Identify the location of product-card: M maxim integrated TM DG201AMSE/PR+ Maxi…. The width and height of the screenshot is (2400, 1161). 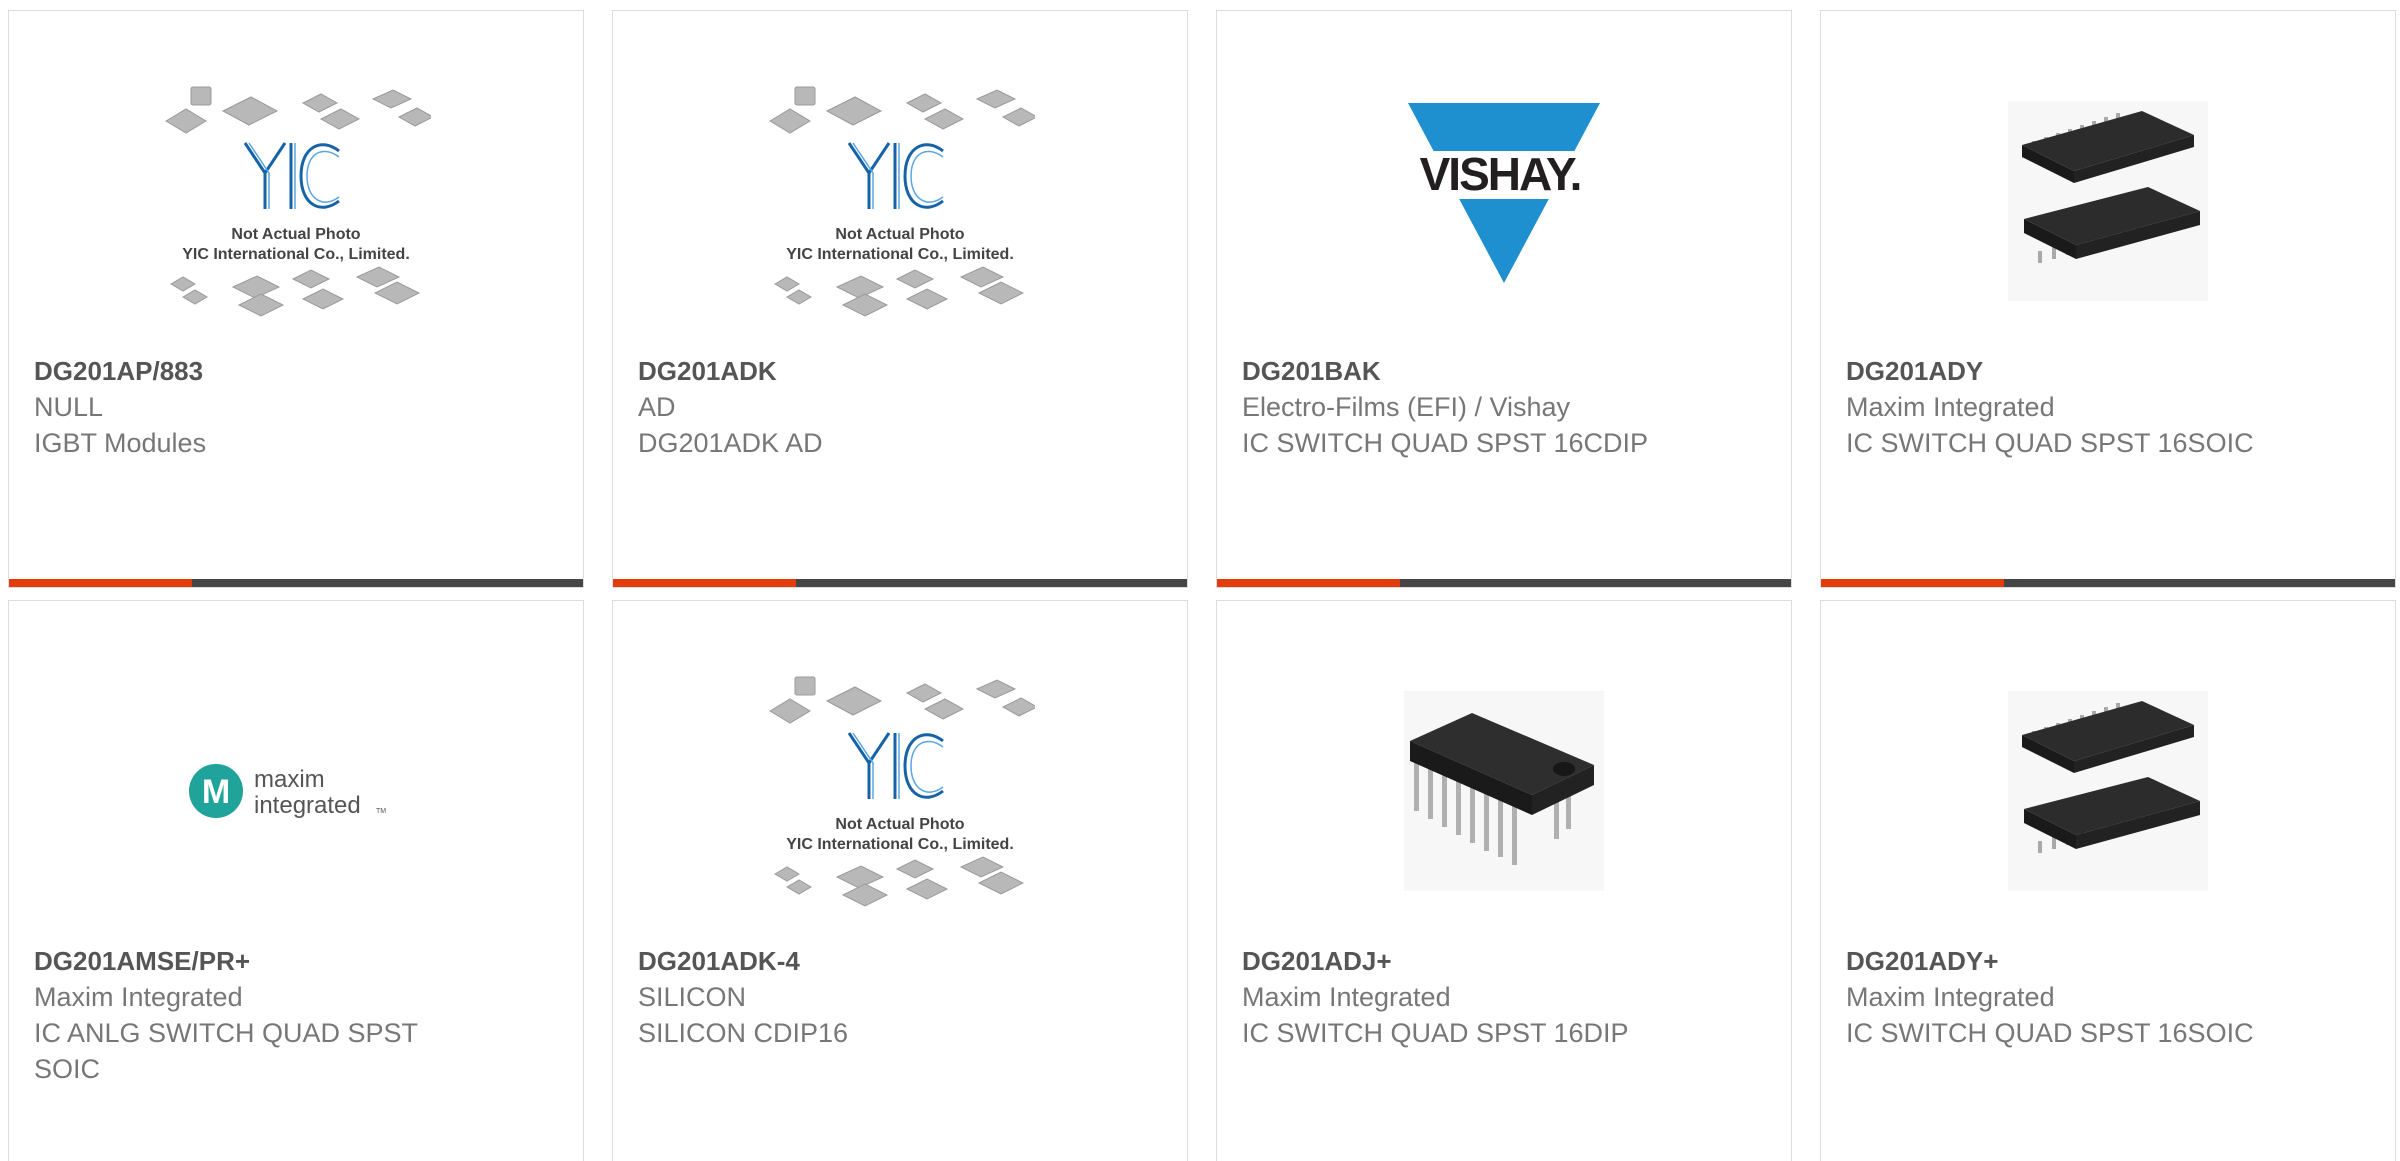
(296, 880).